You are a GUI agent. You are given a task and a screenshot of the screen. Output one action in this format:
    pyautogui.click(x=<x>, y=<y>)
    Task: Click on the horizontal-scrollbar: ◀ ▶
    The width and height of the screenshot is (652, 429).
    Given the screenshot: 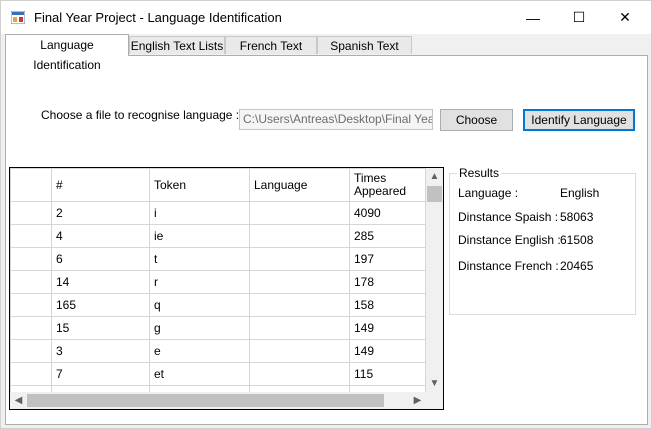 What is the action you would take?
    pyautogui.click(x=226, y=400)
    